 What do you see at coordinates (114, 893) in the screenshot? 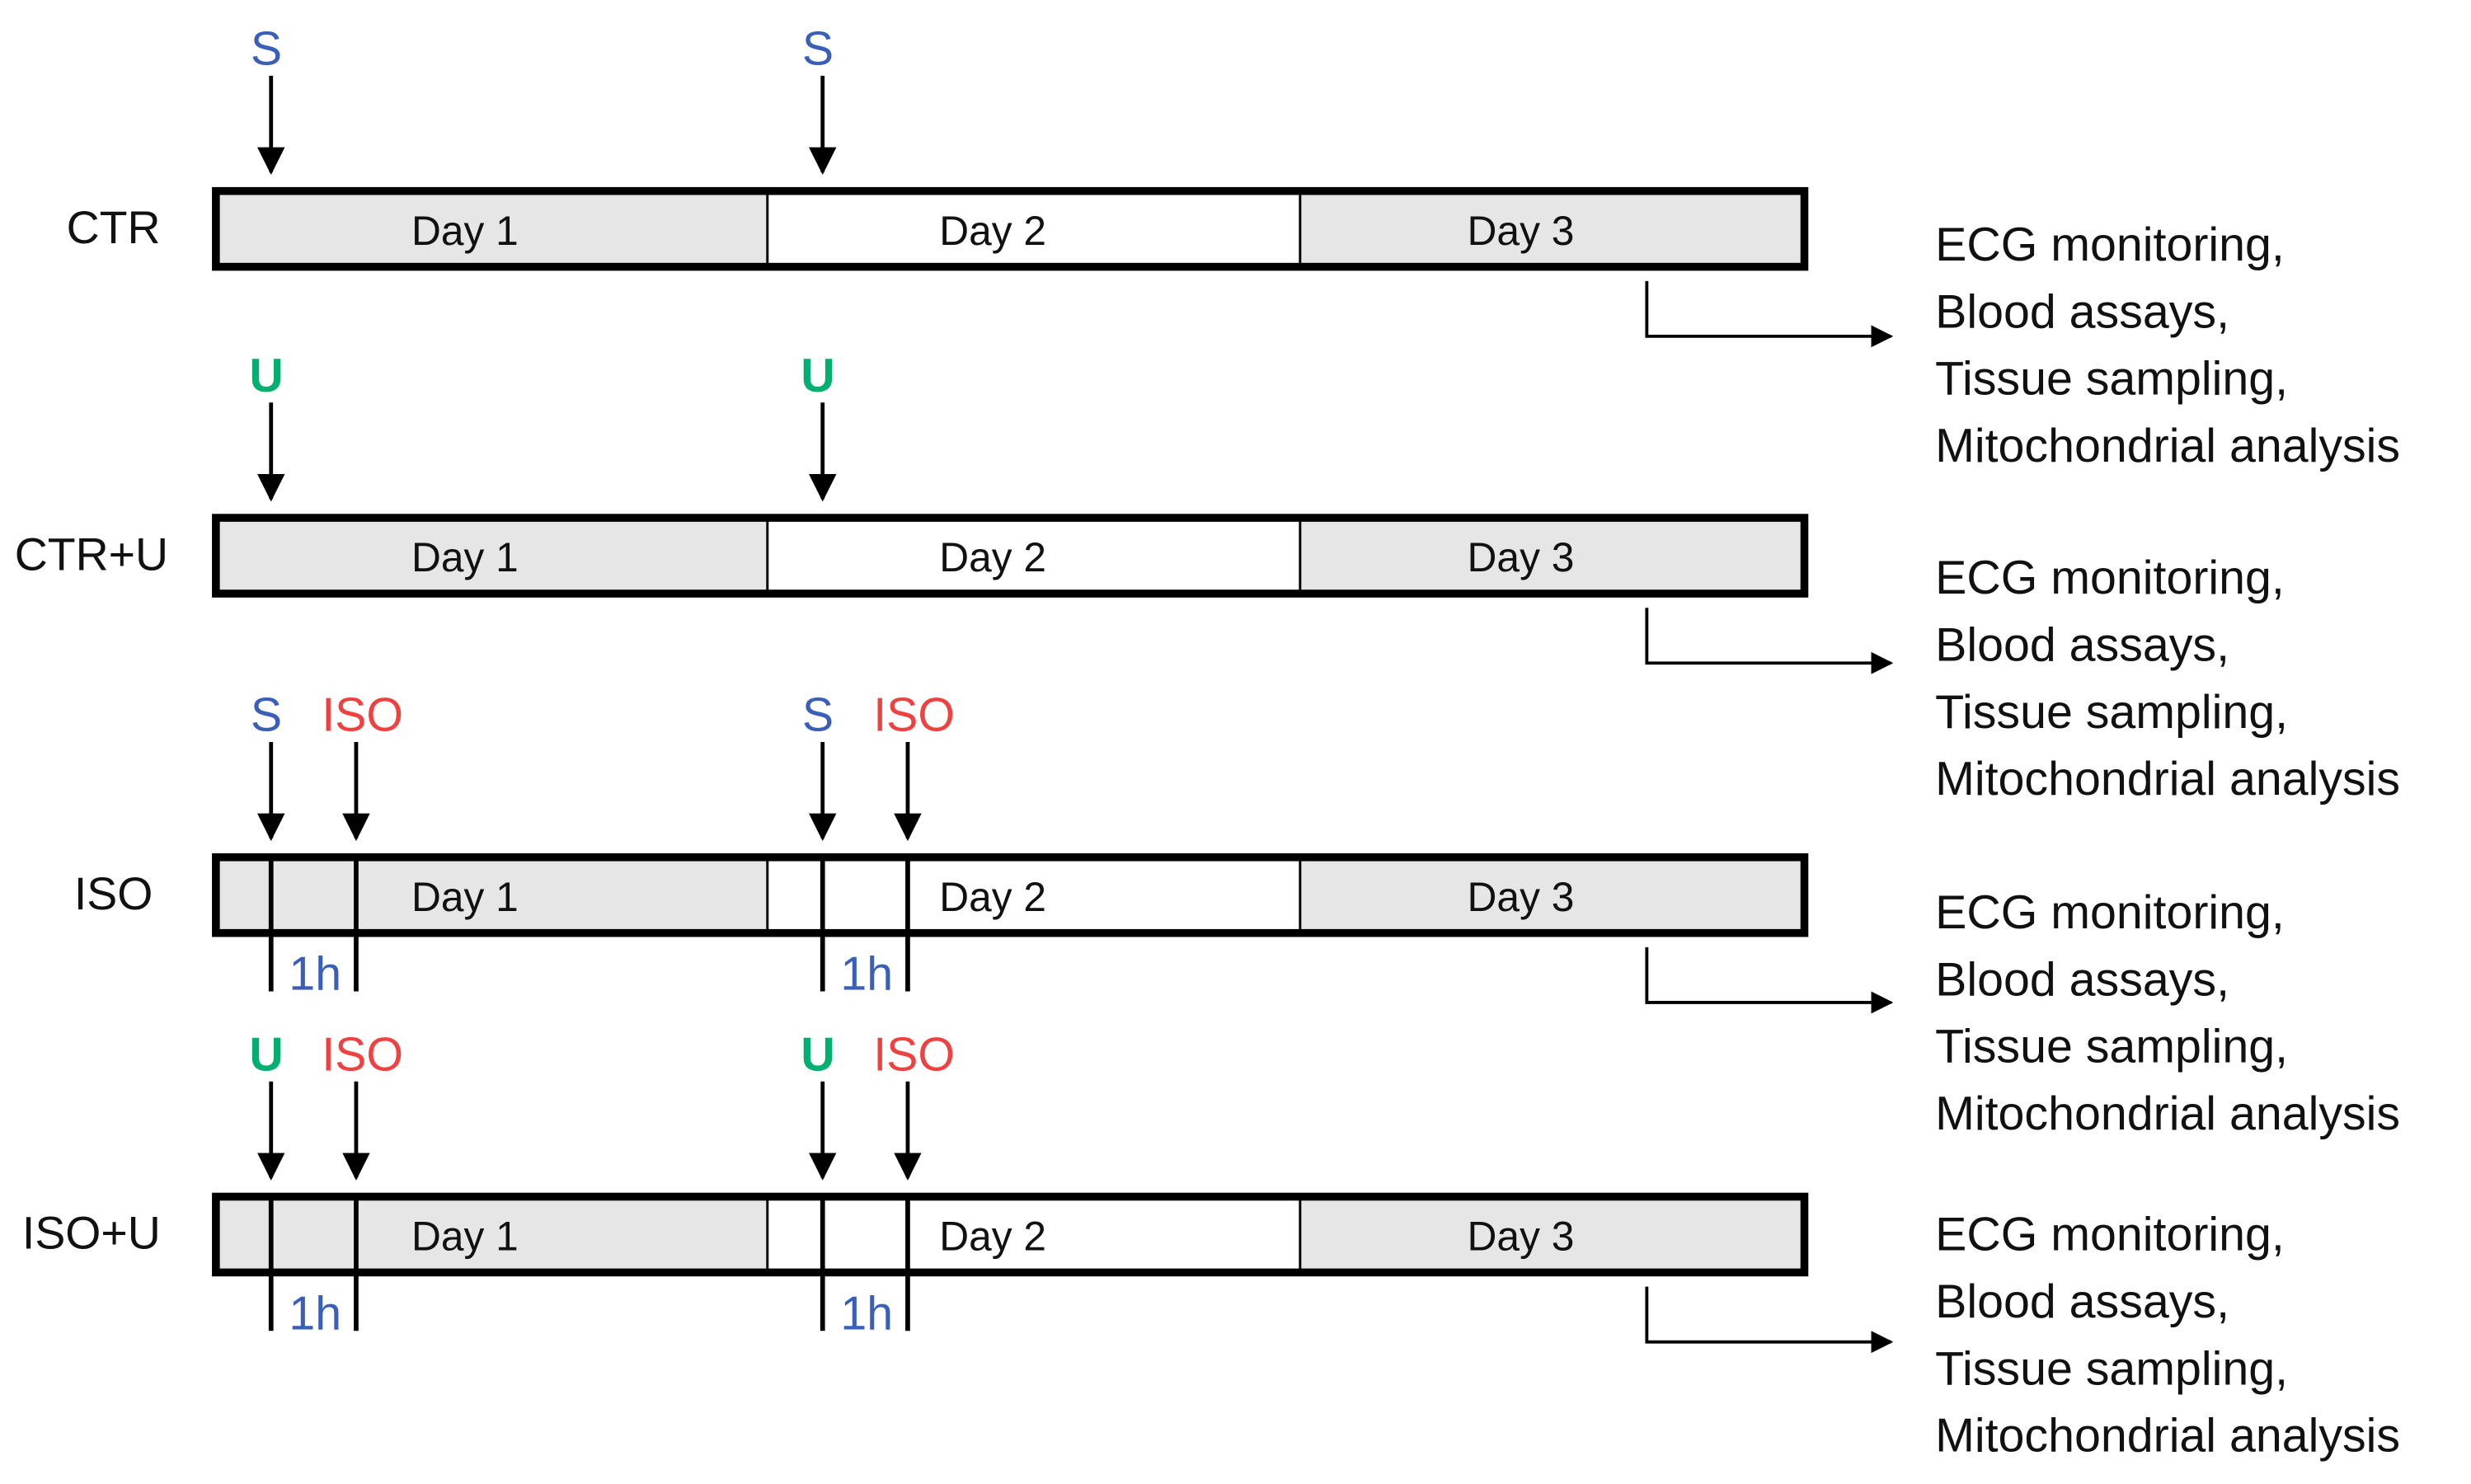
I see `group-label: ISO` at bounding box center [114, 893].